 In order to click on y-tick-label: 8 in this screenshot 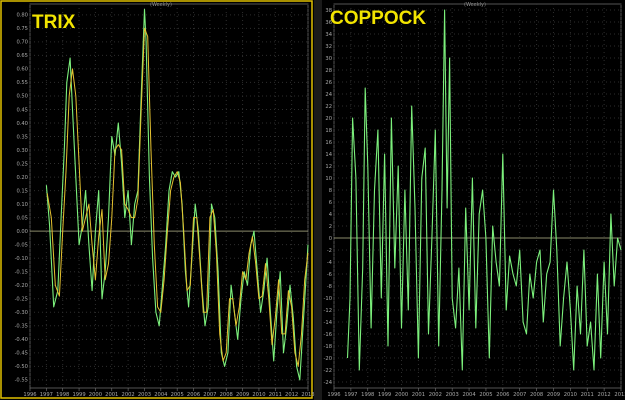, I will do `click(330, 191)`.